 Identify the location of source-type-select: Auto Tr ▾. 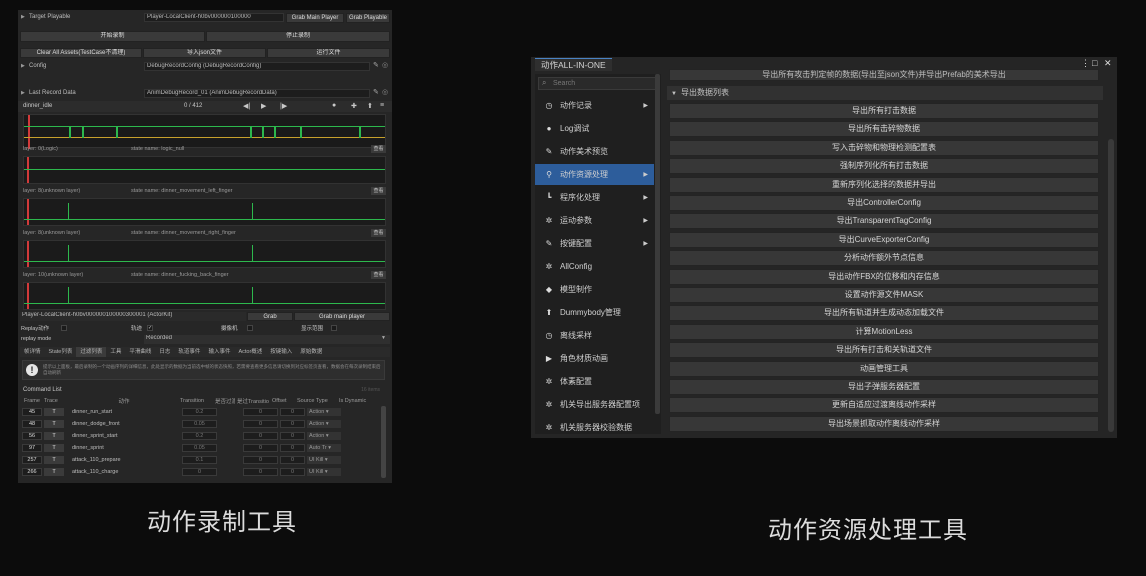
(324, 448).